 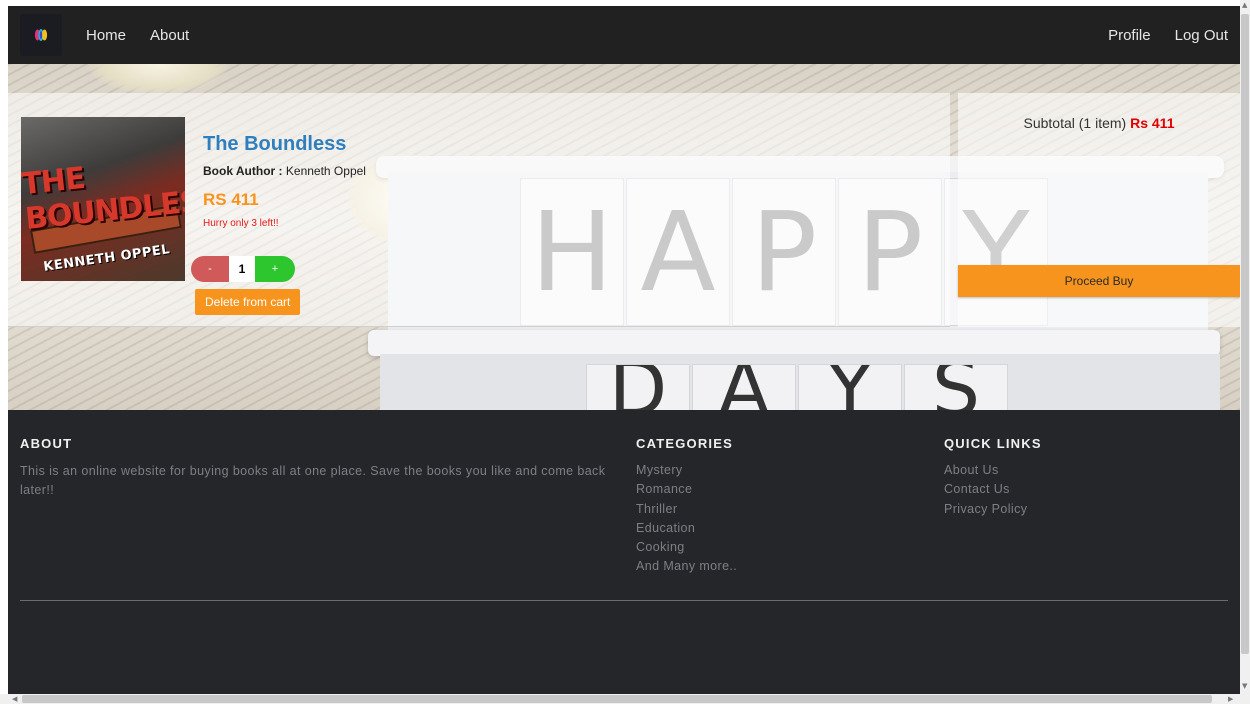 I want to click on book-price: RS 411, so click(x=231, y=199).